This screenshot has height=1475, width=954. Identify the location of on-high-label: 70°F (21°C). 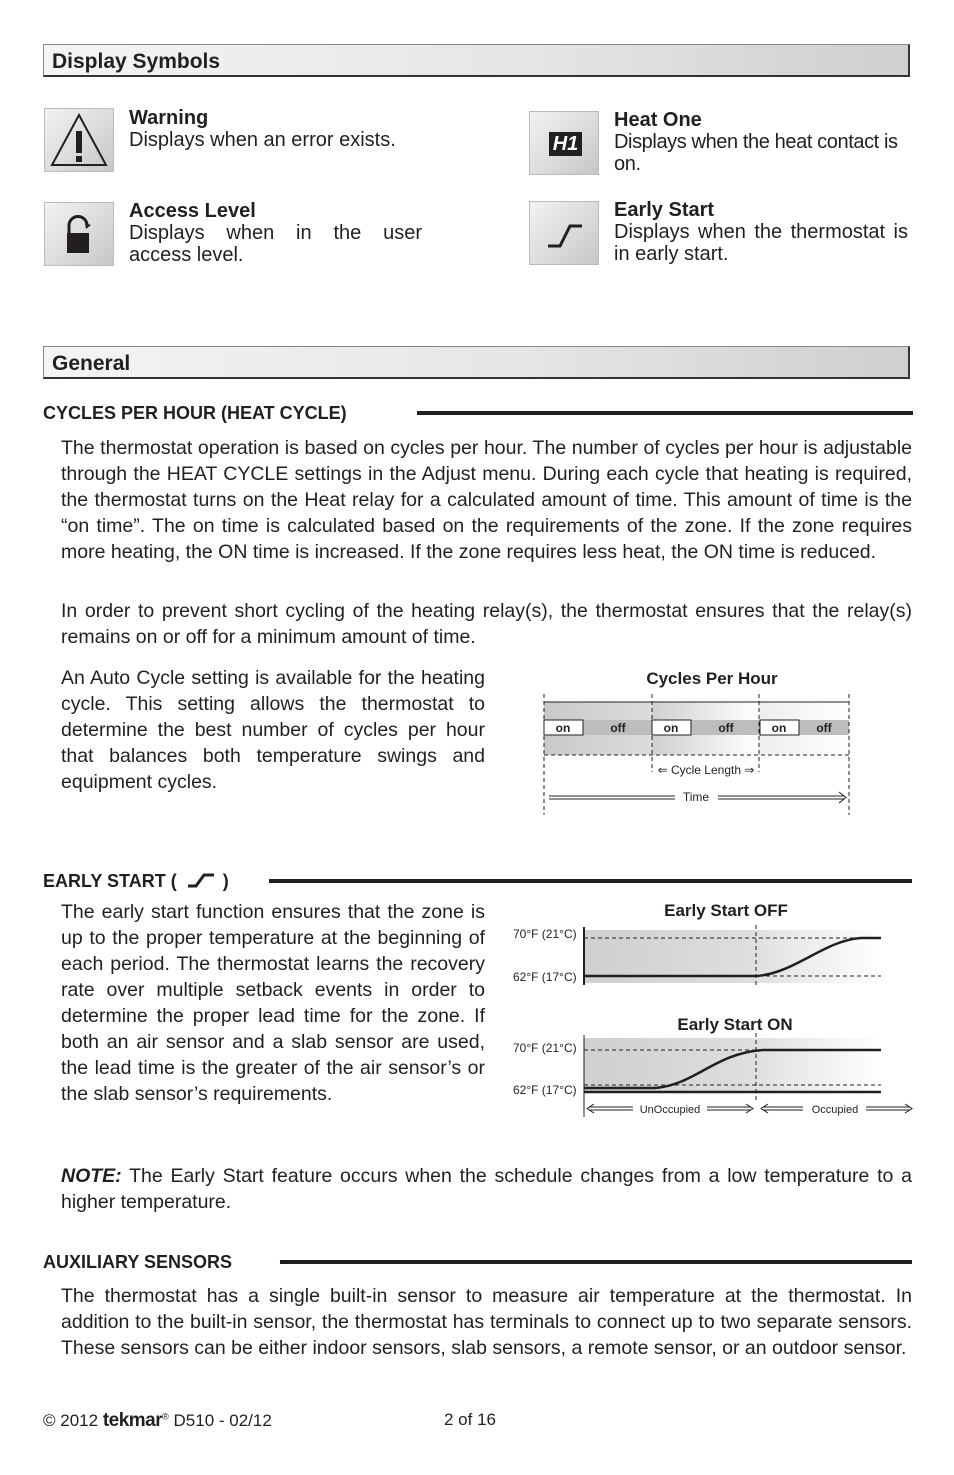
(545, 1048).